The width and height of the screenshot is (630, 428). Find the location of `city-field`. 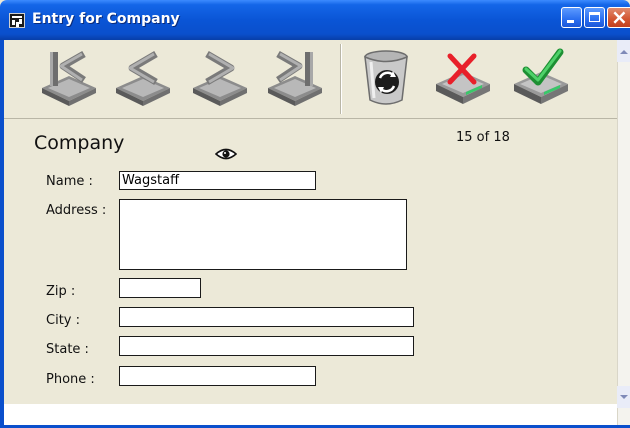

city-field is located at coordinates (266, 317).